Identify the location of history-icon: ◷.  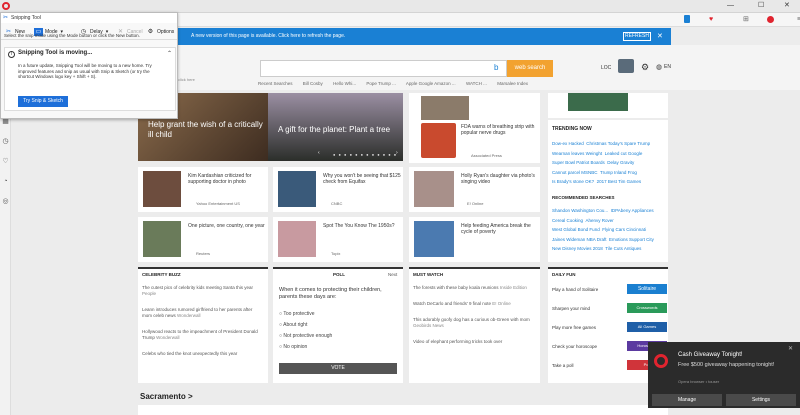
(5, 141).